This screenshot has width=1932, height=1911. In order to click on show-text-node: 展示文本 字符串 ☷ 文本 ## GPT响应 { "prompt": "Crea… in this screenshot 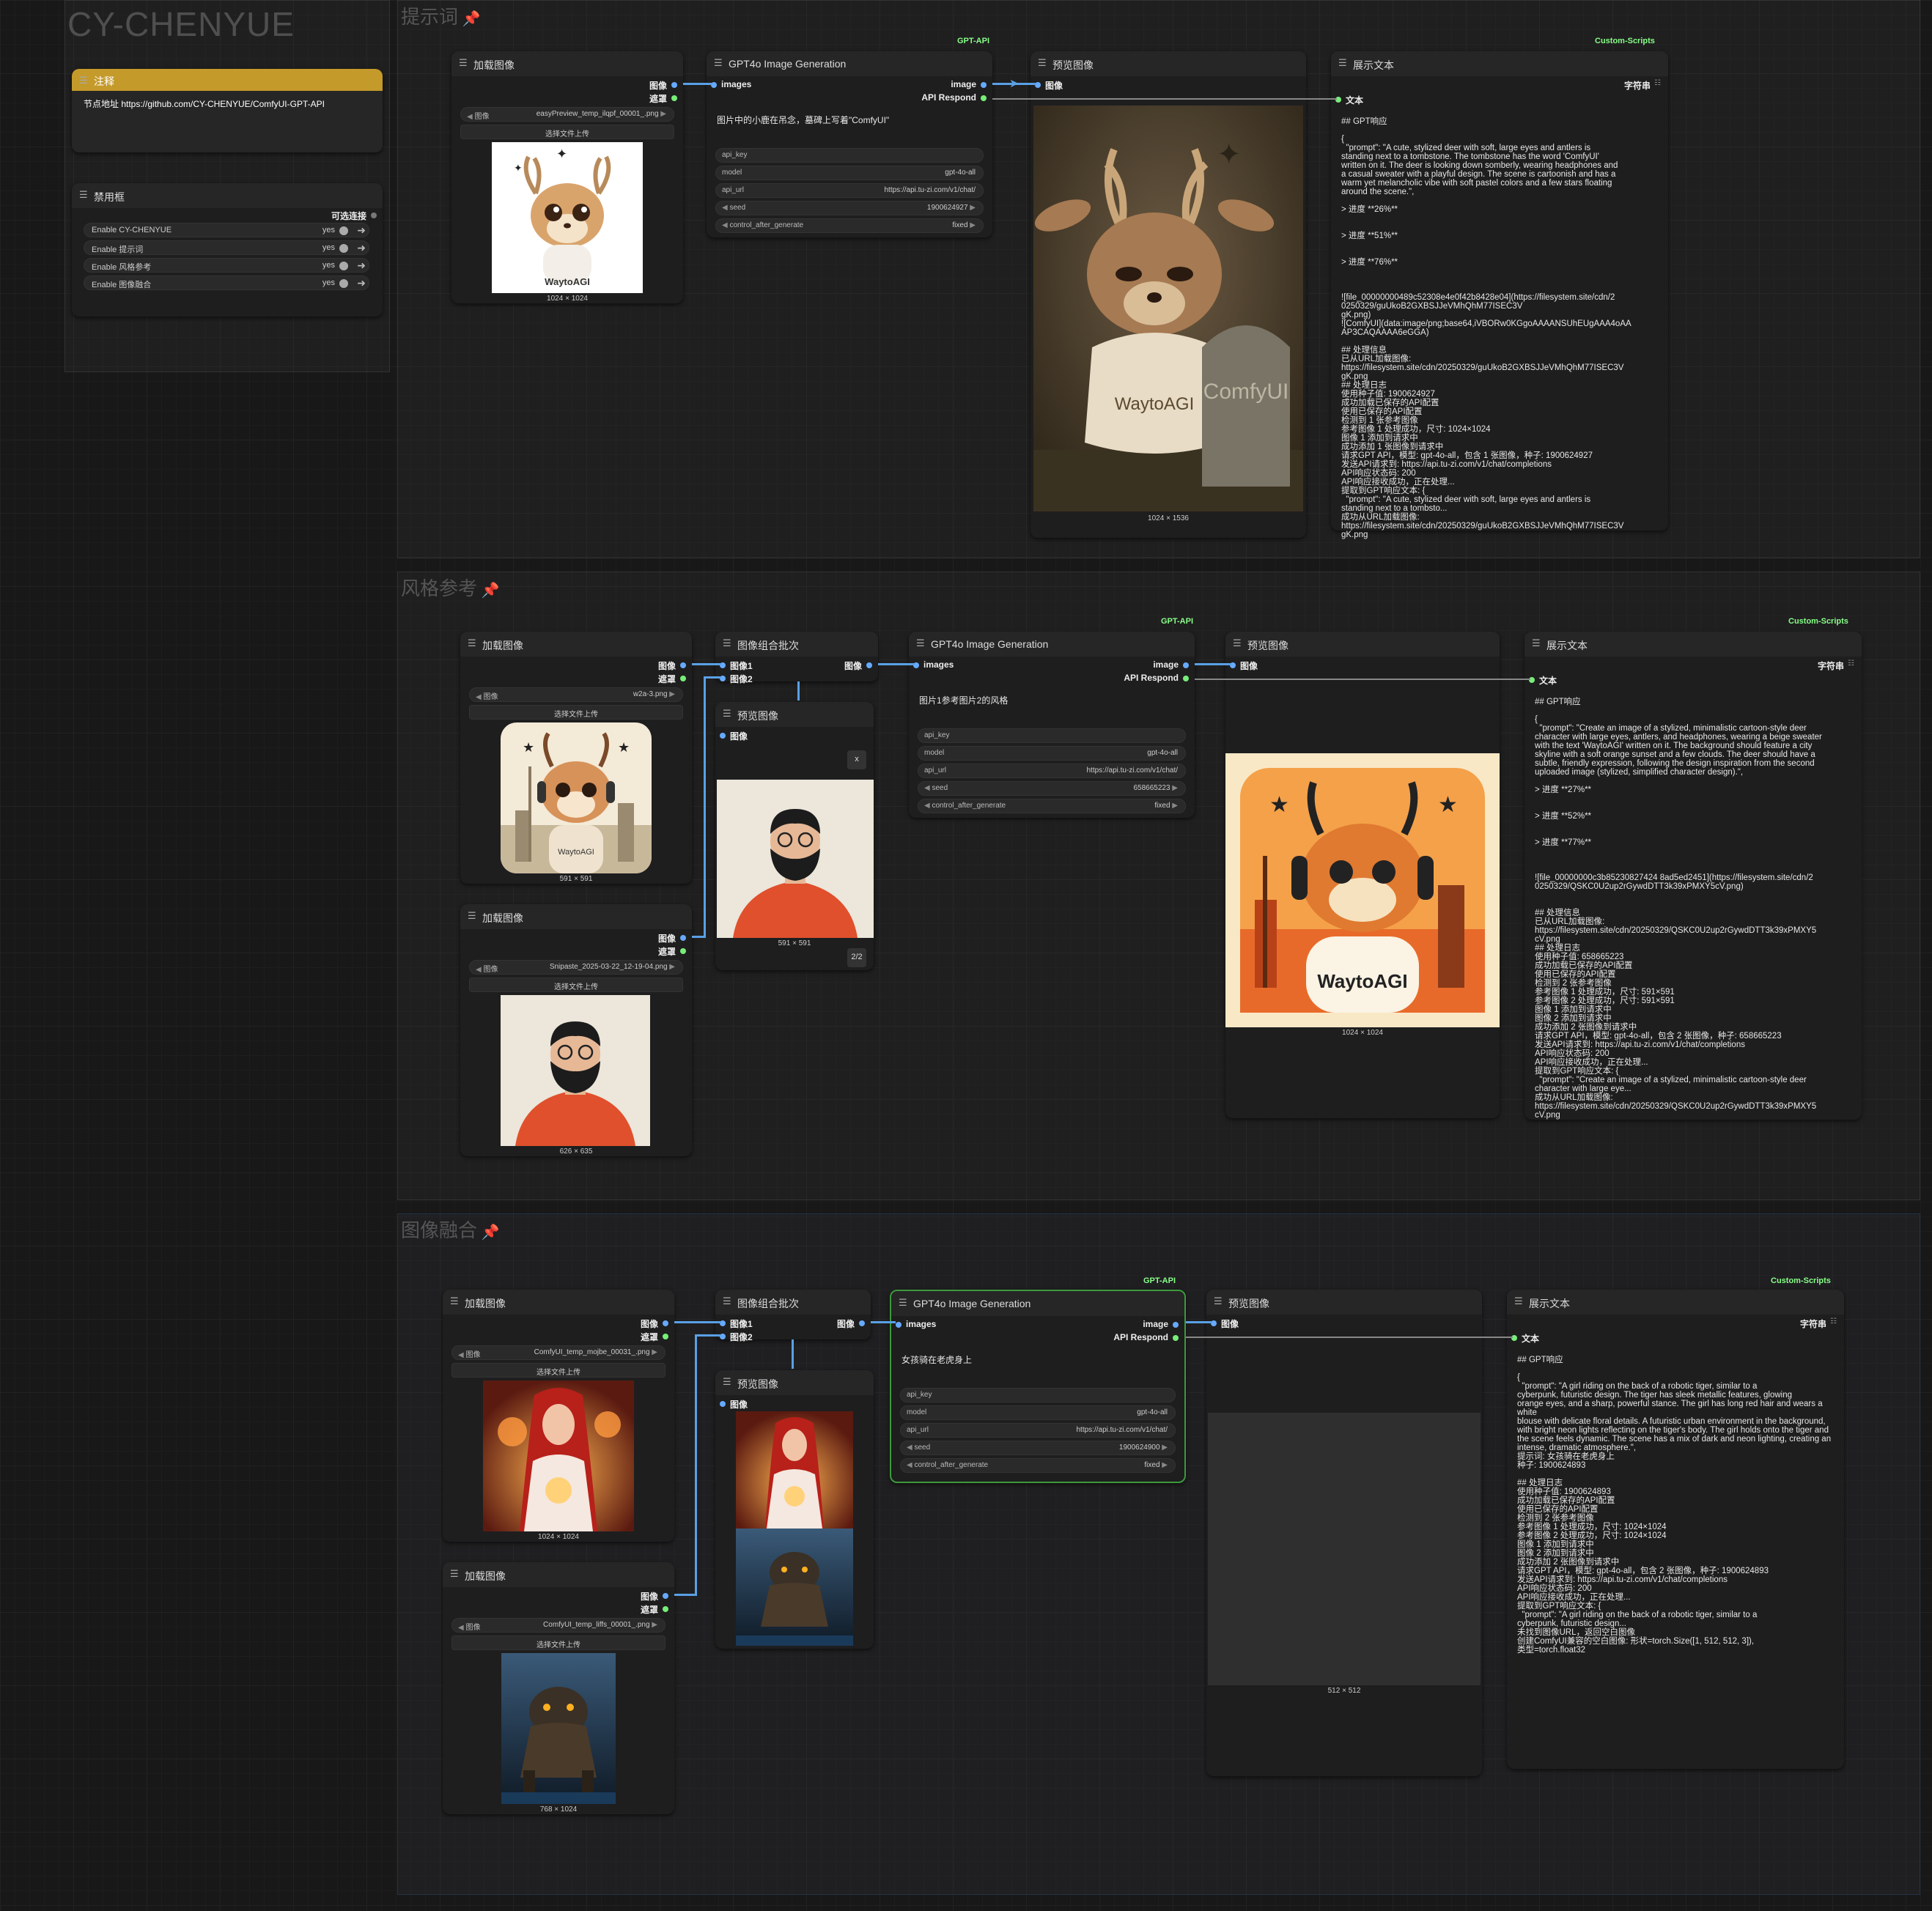, I will do `click(1693, 876)`.